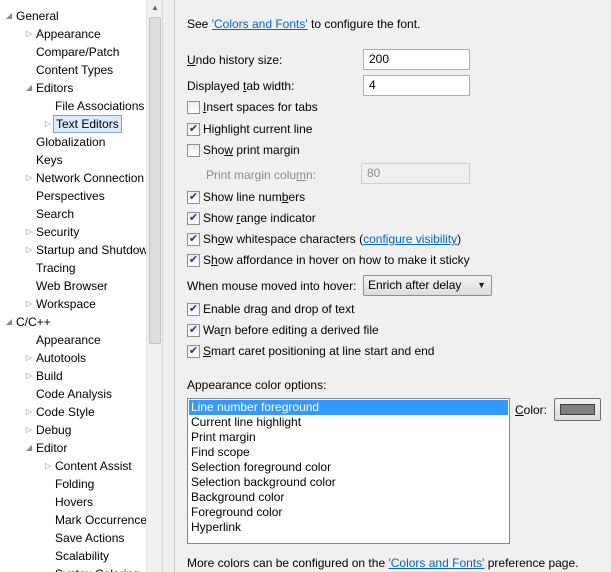 This screenshot has width=611, height=572. I want to click on tree-item-startup-and-shutdow: ▷ Startup and Shutdow, so click(74, 250).